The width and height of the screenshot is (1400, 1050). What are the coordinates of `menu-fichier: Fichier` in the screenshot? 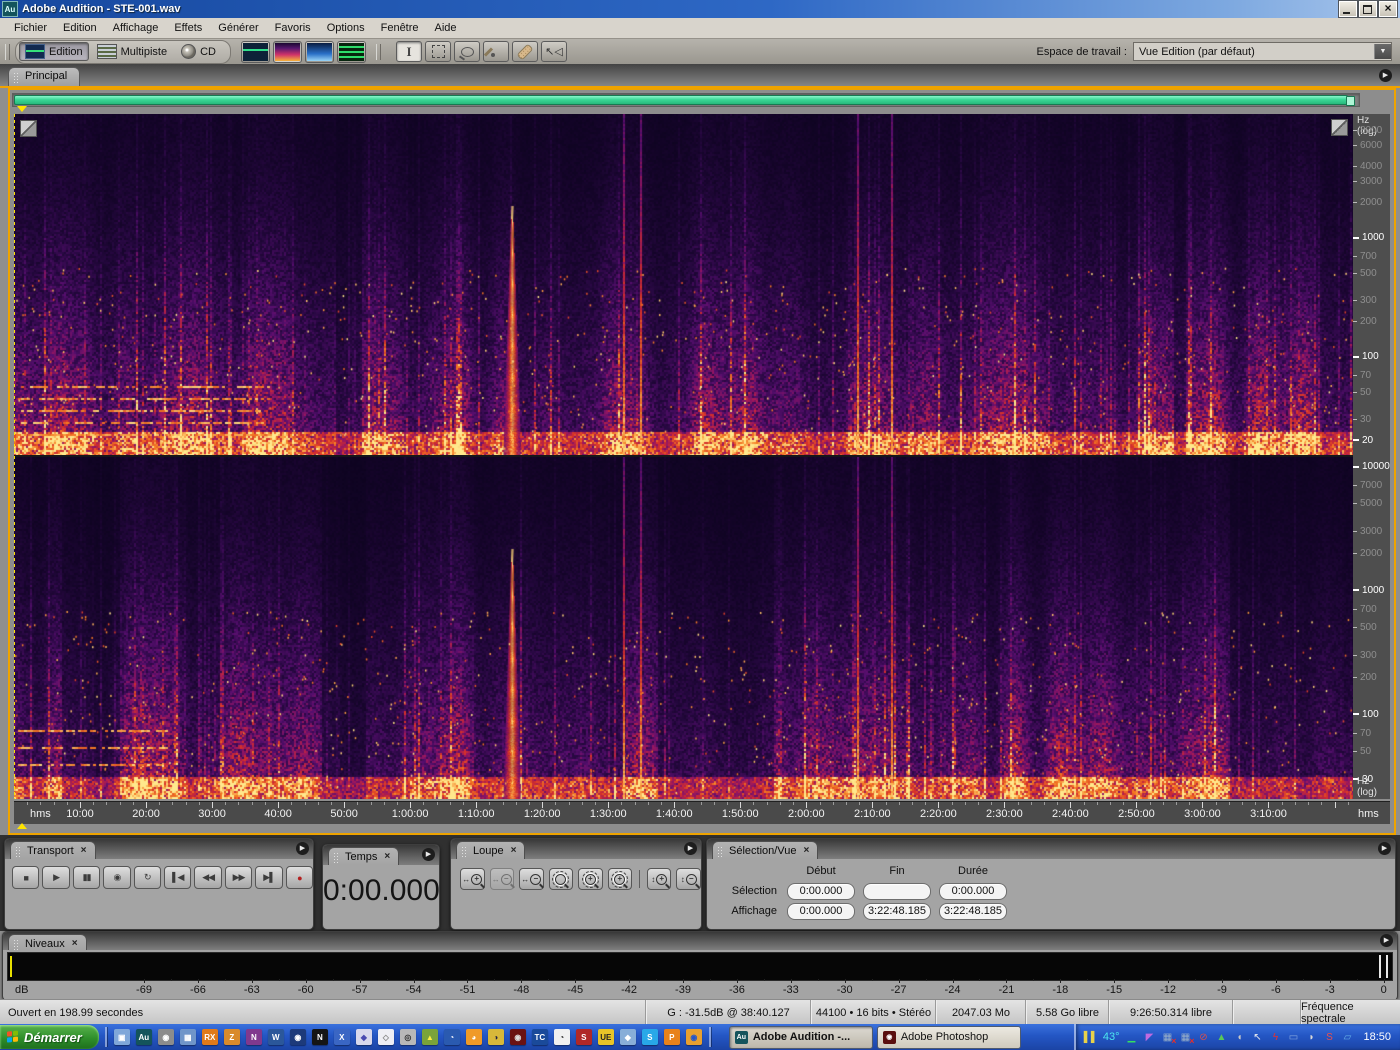 It's located at (30, 28).